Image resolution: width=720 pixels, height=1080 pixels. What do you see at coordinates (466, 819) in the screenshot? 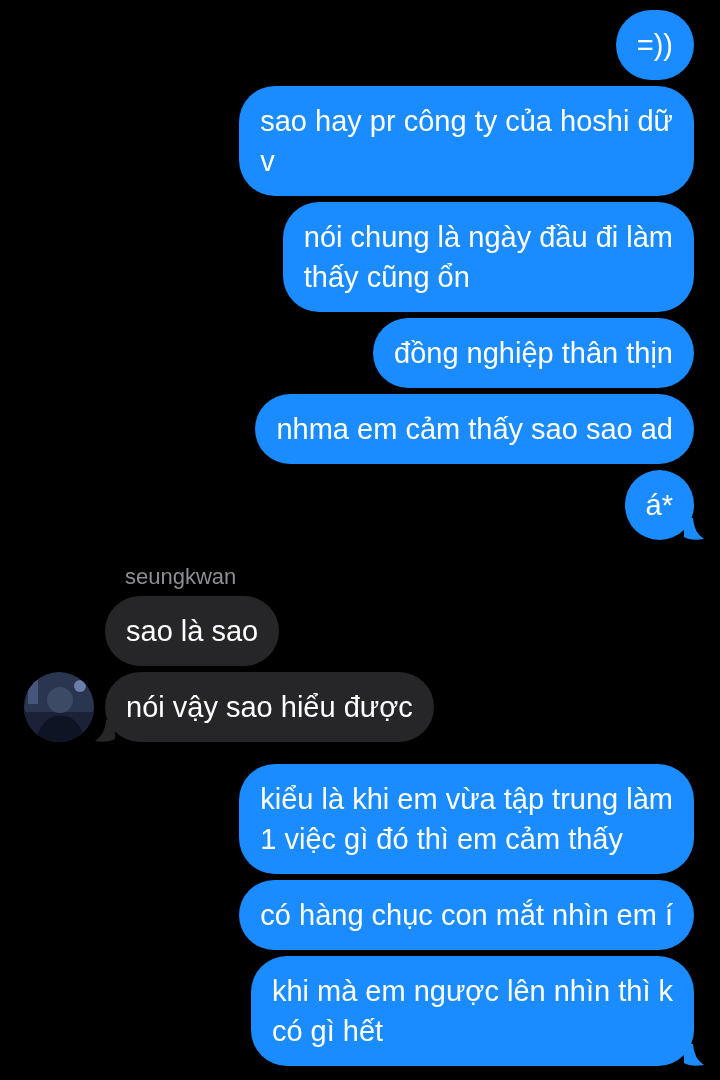
I see `message-bubble: kiểu là khi em vừa tập trung làm 1 việc gì đó thì em cảm thấy` at bounding box center [466, 819].